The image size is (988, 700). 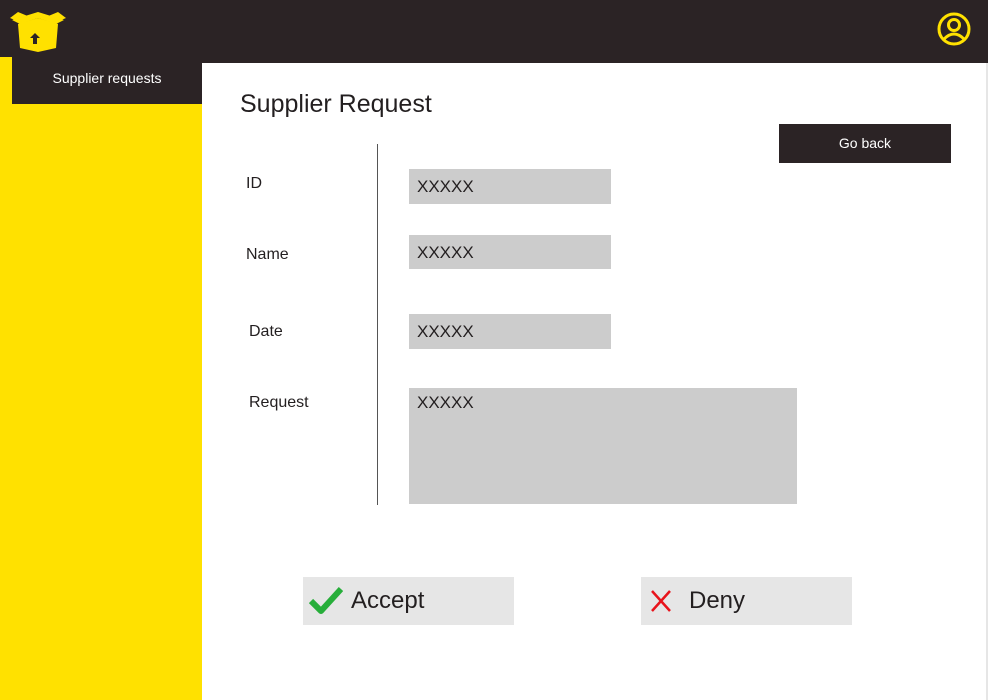 I want to click on date-field: XXXXX, so click(x=510, y=331).